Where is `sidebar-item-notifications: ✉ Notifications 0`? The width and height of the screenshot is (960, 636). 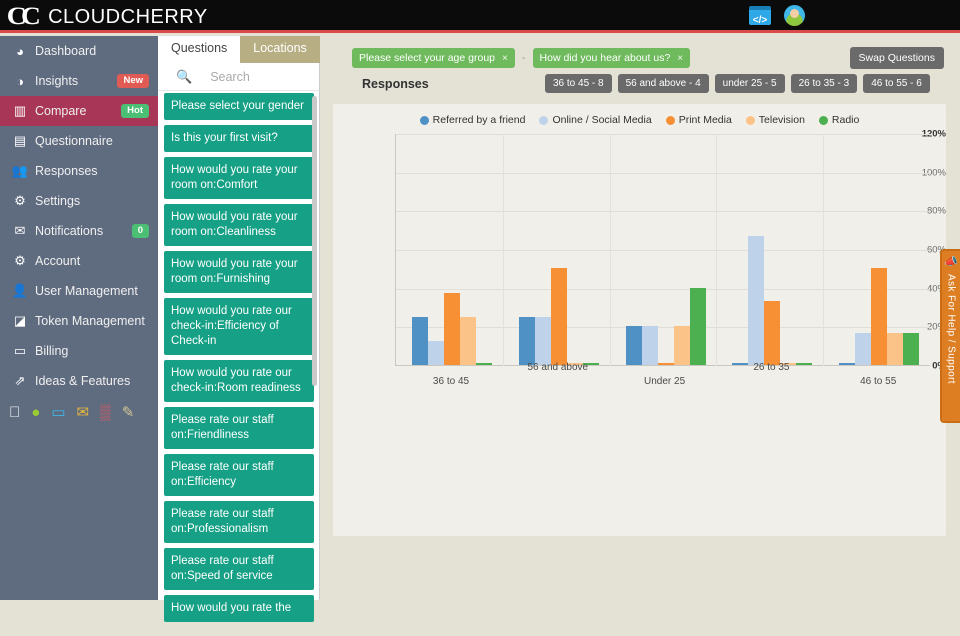 sidebar-item-notifications: ✉ Notifications 0 is located at coordinates (79, 231).